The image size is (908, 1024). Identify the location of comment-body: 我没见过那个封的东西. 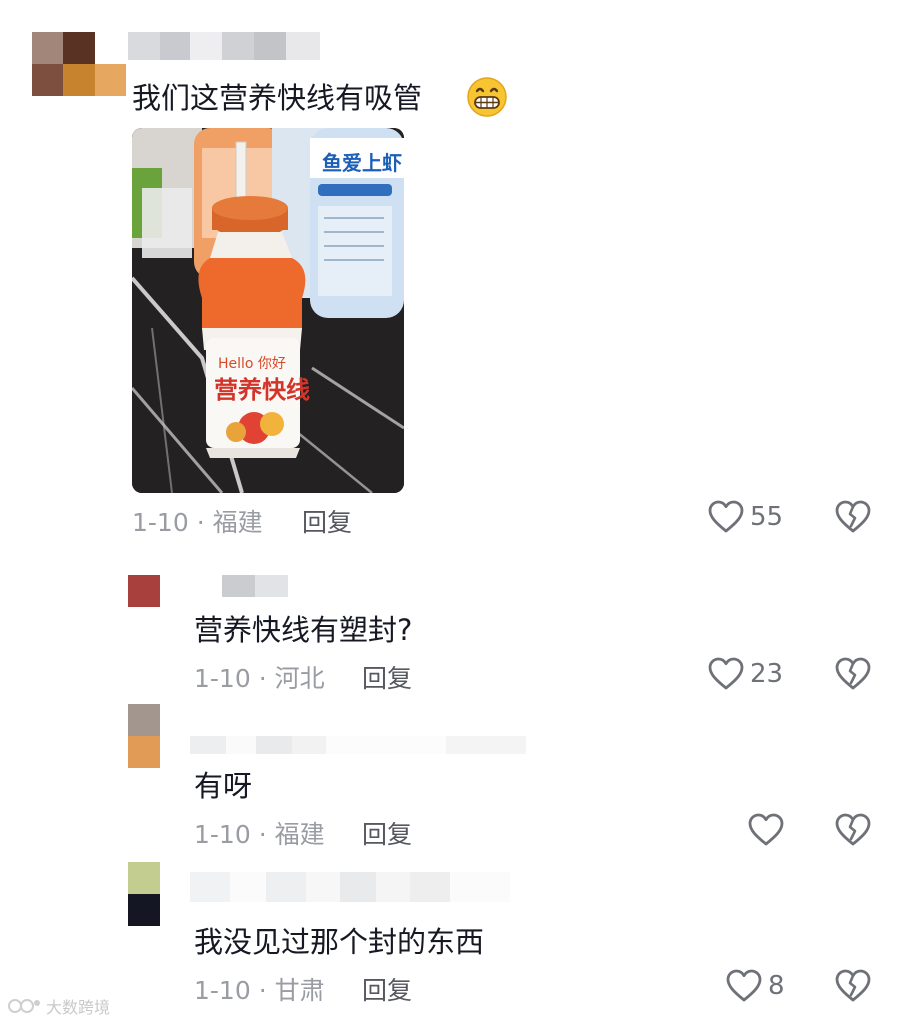
(339, 942).